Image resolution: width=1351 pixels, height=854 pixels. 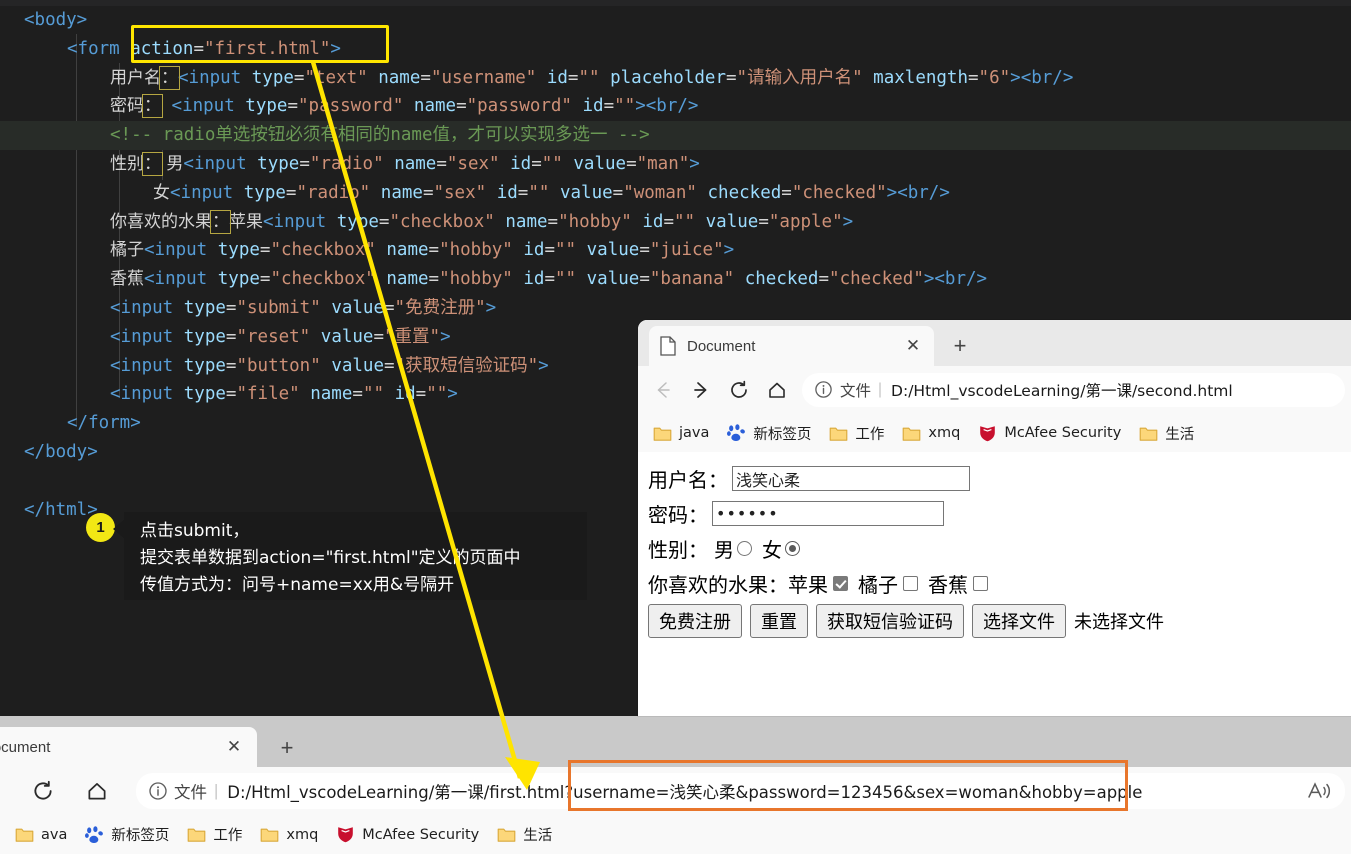 I want to click on bookmark-item: ava, so click(x=41, y=834).